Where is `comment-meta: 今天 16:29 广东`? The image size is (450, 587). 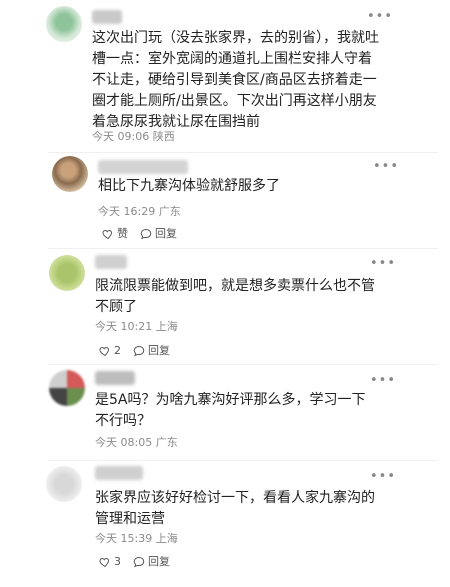
comment-meta: 今天 16:29 广东 is located at coordinates (139, 212).